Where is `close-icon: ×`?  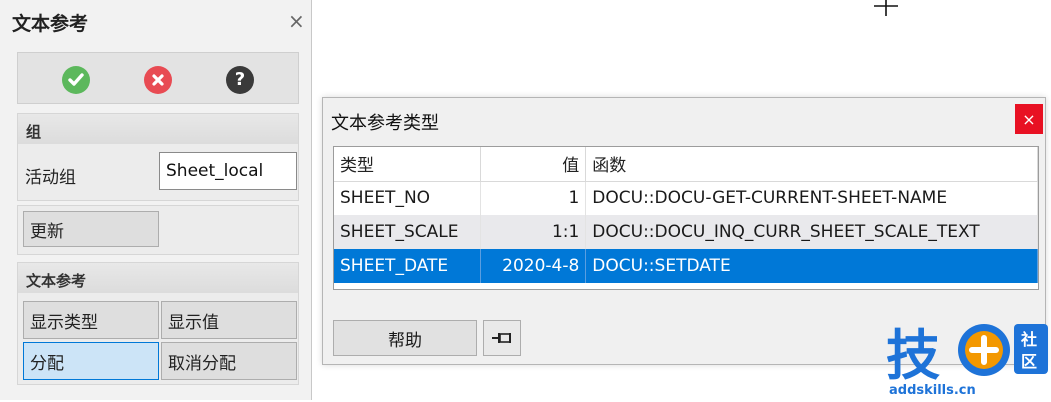
close-icon: × is located at coordinates (296, 21).